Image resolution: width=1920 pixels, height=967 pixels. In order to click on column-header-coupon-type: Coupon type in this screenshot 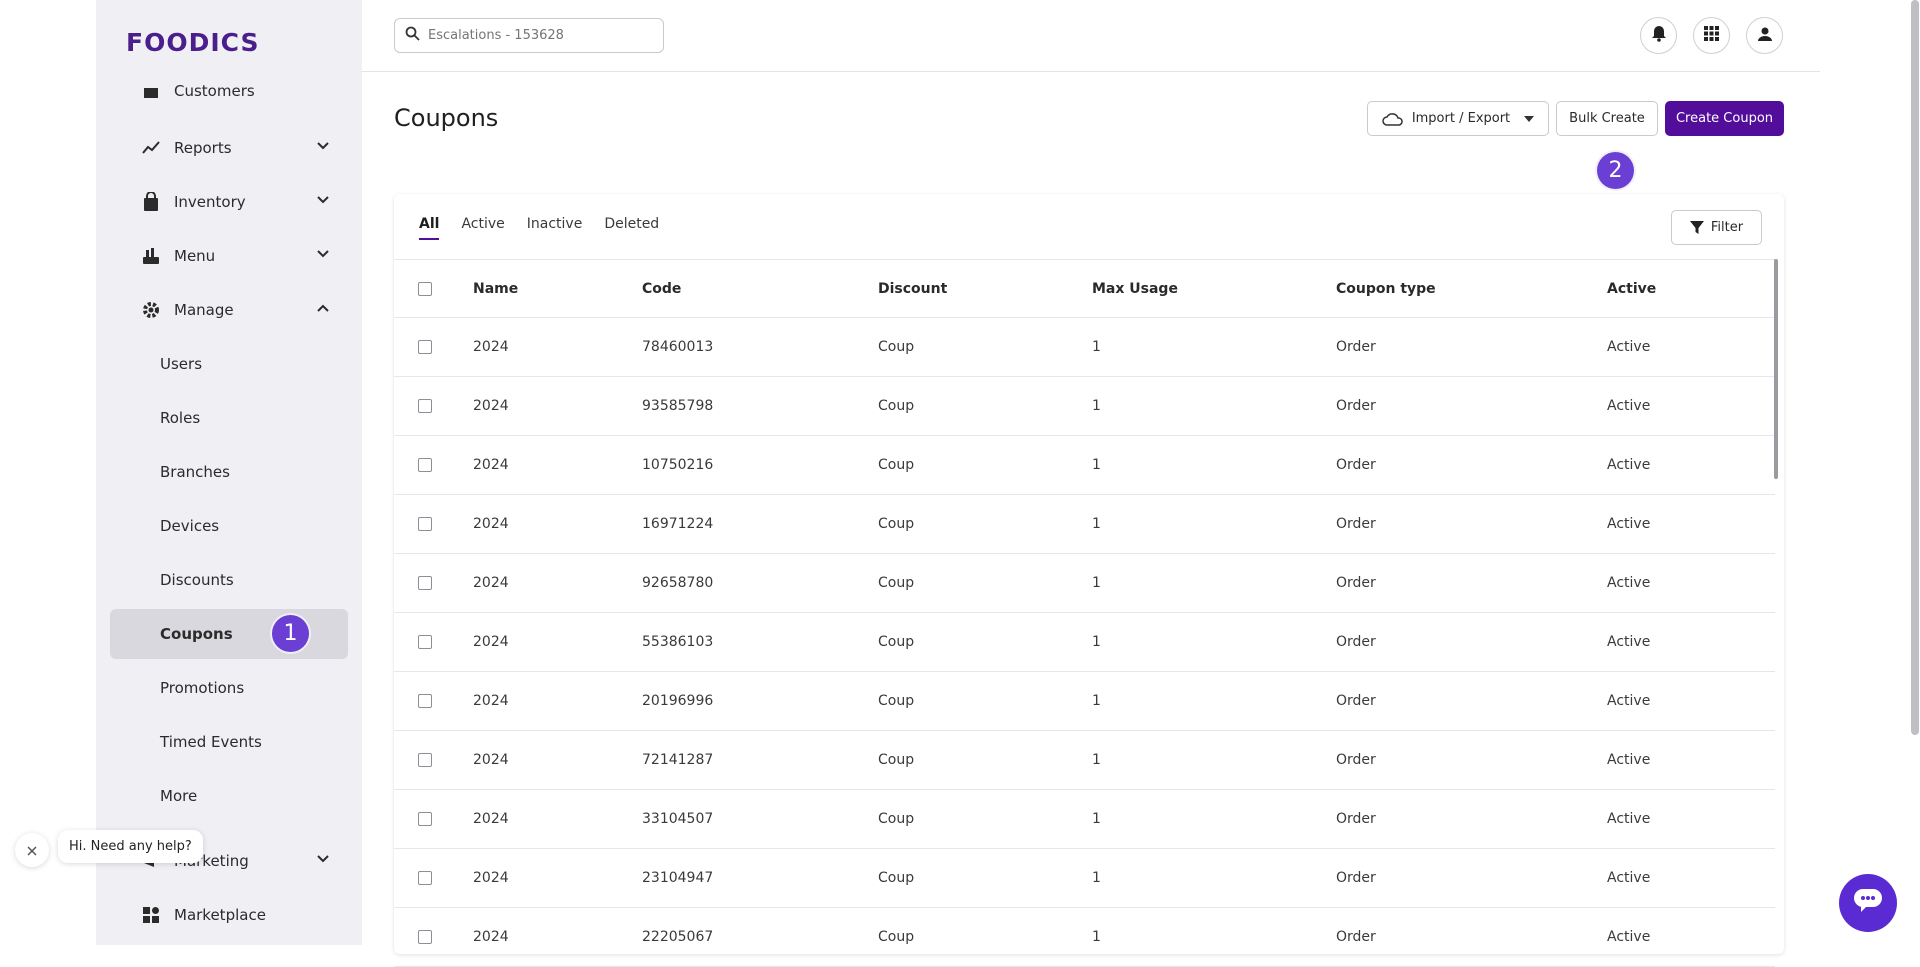, I will do `click(1386, 288)`.